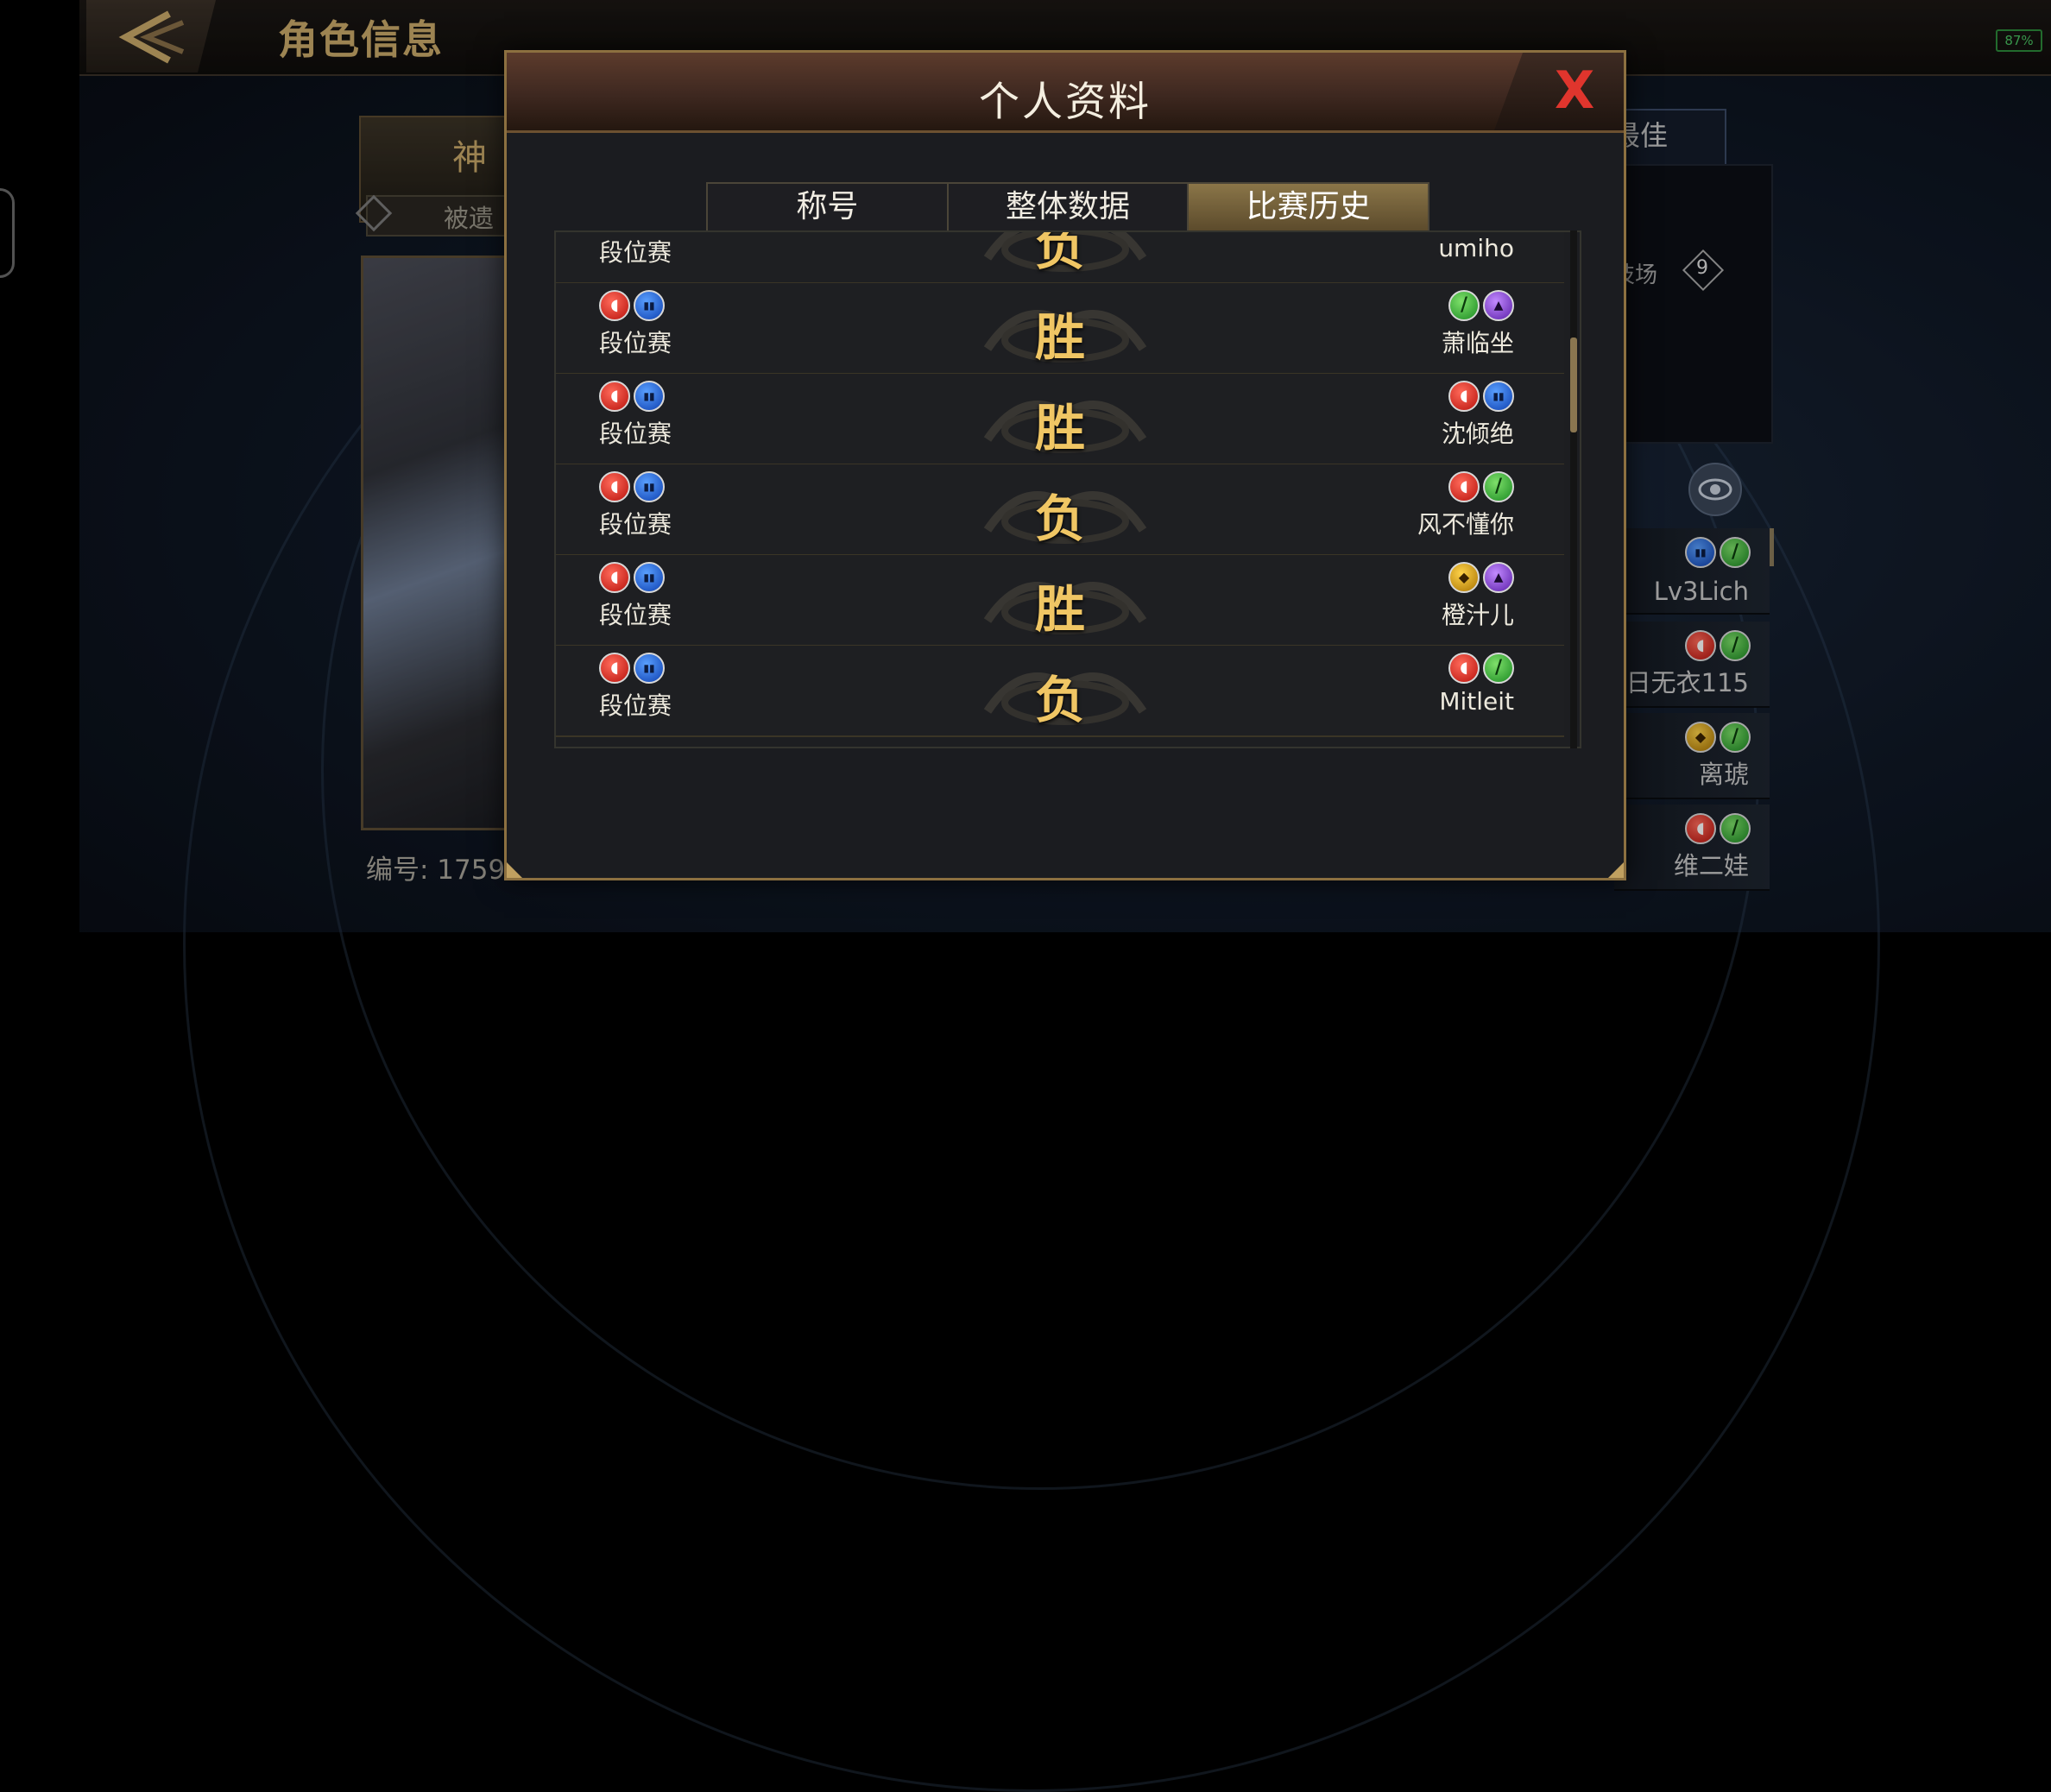 Image resolution: width=2051 pixels, height=1792 pixels. Describe the element at coordinates (1069, 207) in the screenshot. I see `tab-overall-data: 整体数据` at that location.